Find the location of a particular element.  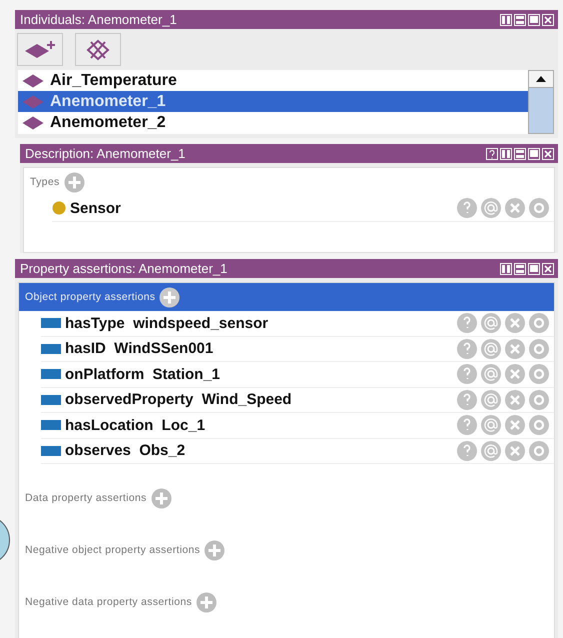

panel-title: Description: Anemometer_1 is located at coordinates (105, 153).